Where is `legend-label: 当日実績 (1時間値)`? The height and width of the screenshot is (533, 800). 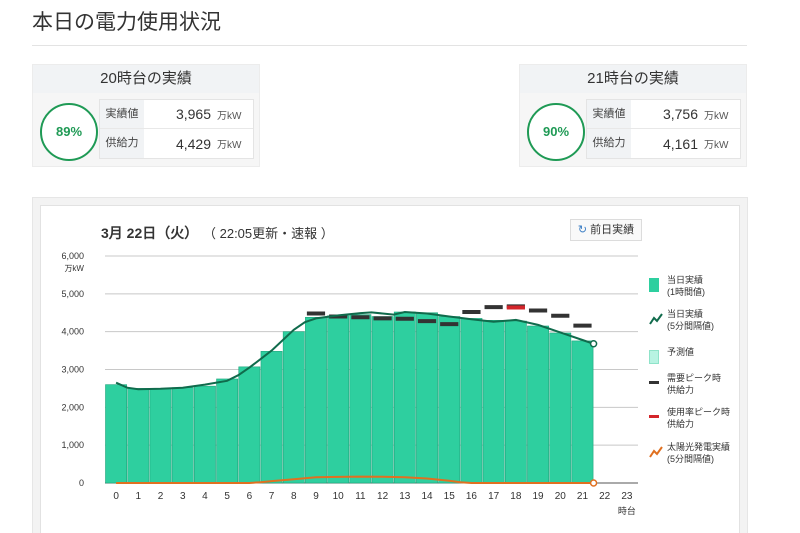 legend-label: 当日実績 (1時間値) is located at coordinates (686, 286).